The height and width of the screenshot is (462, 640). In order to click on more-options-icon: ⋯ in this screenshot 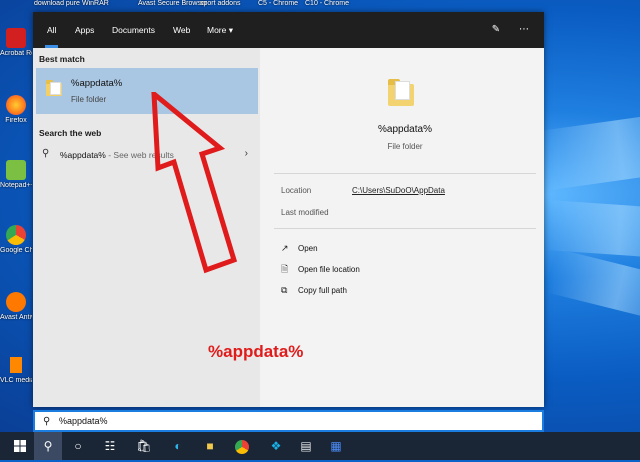, I will do `click(524, 30)`.